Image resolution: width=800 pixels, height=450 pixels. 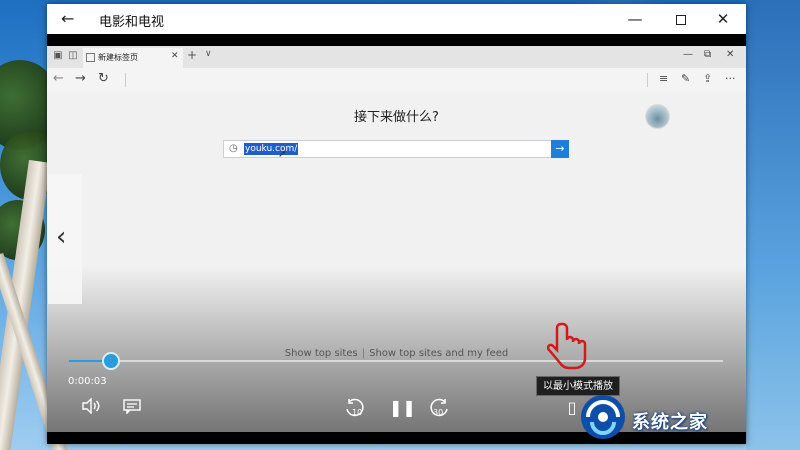 What do you see at coordinates (773, 225) in the screenshot?
I see `desktop-right-strip` at bounding box center [773, 225].